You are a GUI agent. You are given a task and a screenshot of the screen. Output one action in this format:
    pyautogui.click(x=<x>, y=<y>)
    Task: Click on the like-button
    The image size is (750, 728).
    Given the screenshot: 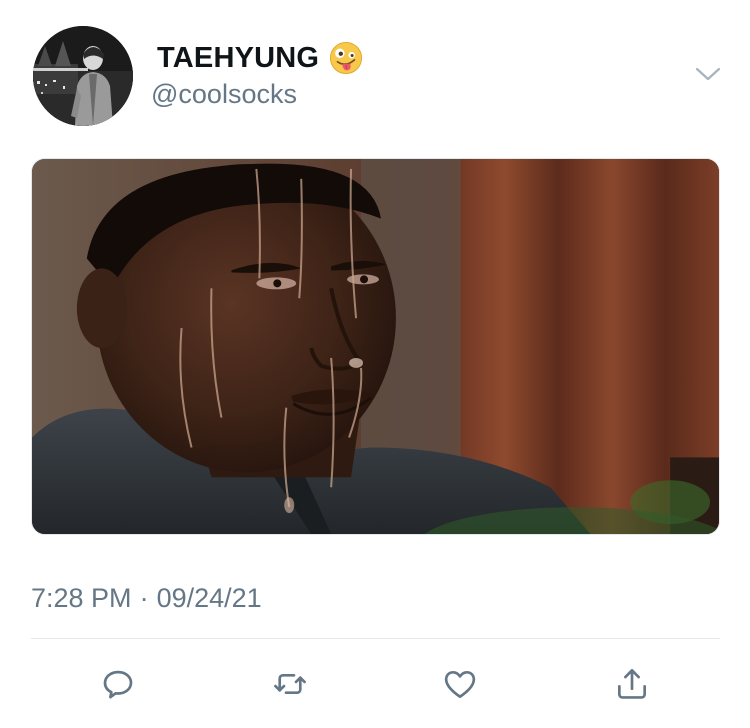 What is the action you would take?
    pyautogui.click(x=460, y=684)
    